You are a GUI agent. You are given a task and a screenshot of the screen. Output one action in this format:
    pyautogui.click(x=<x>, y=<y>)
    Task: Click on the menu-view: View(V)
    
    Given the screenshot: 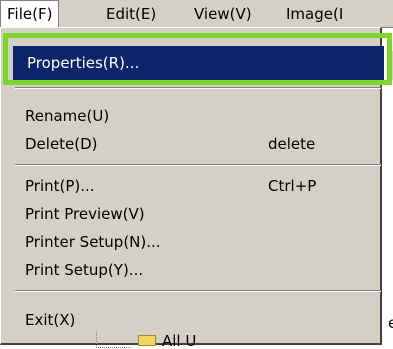 What is the action you would take?
    pyautogui.click(x=223, y=14)
    